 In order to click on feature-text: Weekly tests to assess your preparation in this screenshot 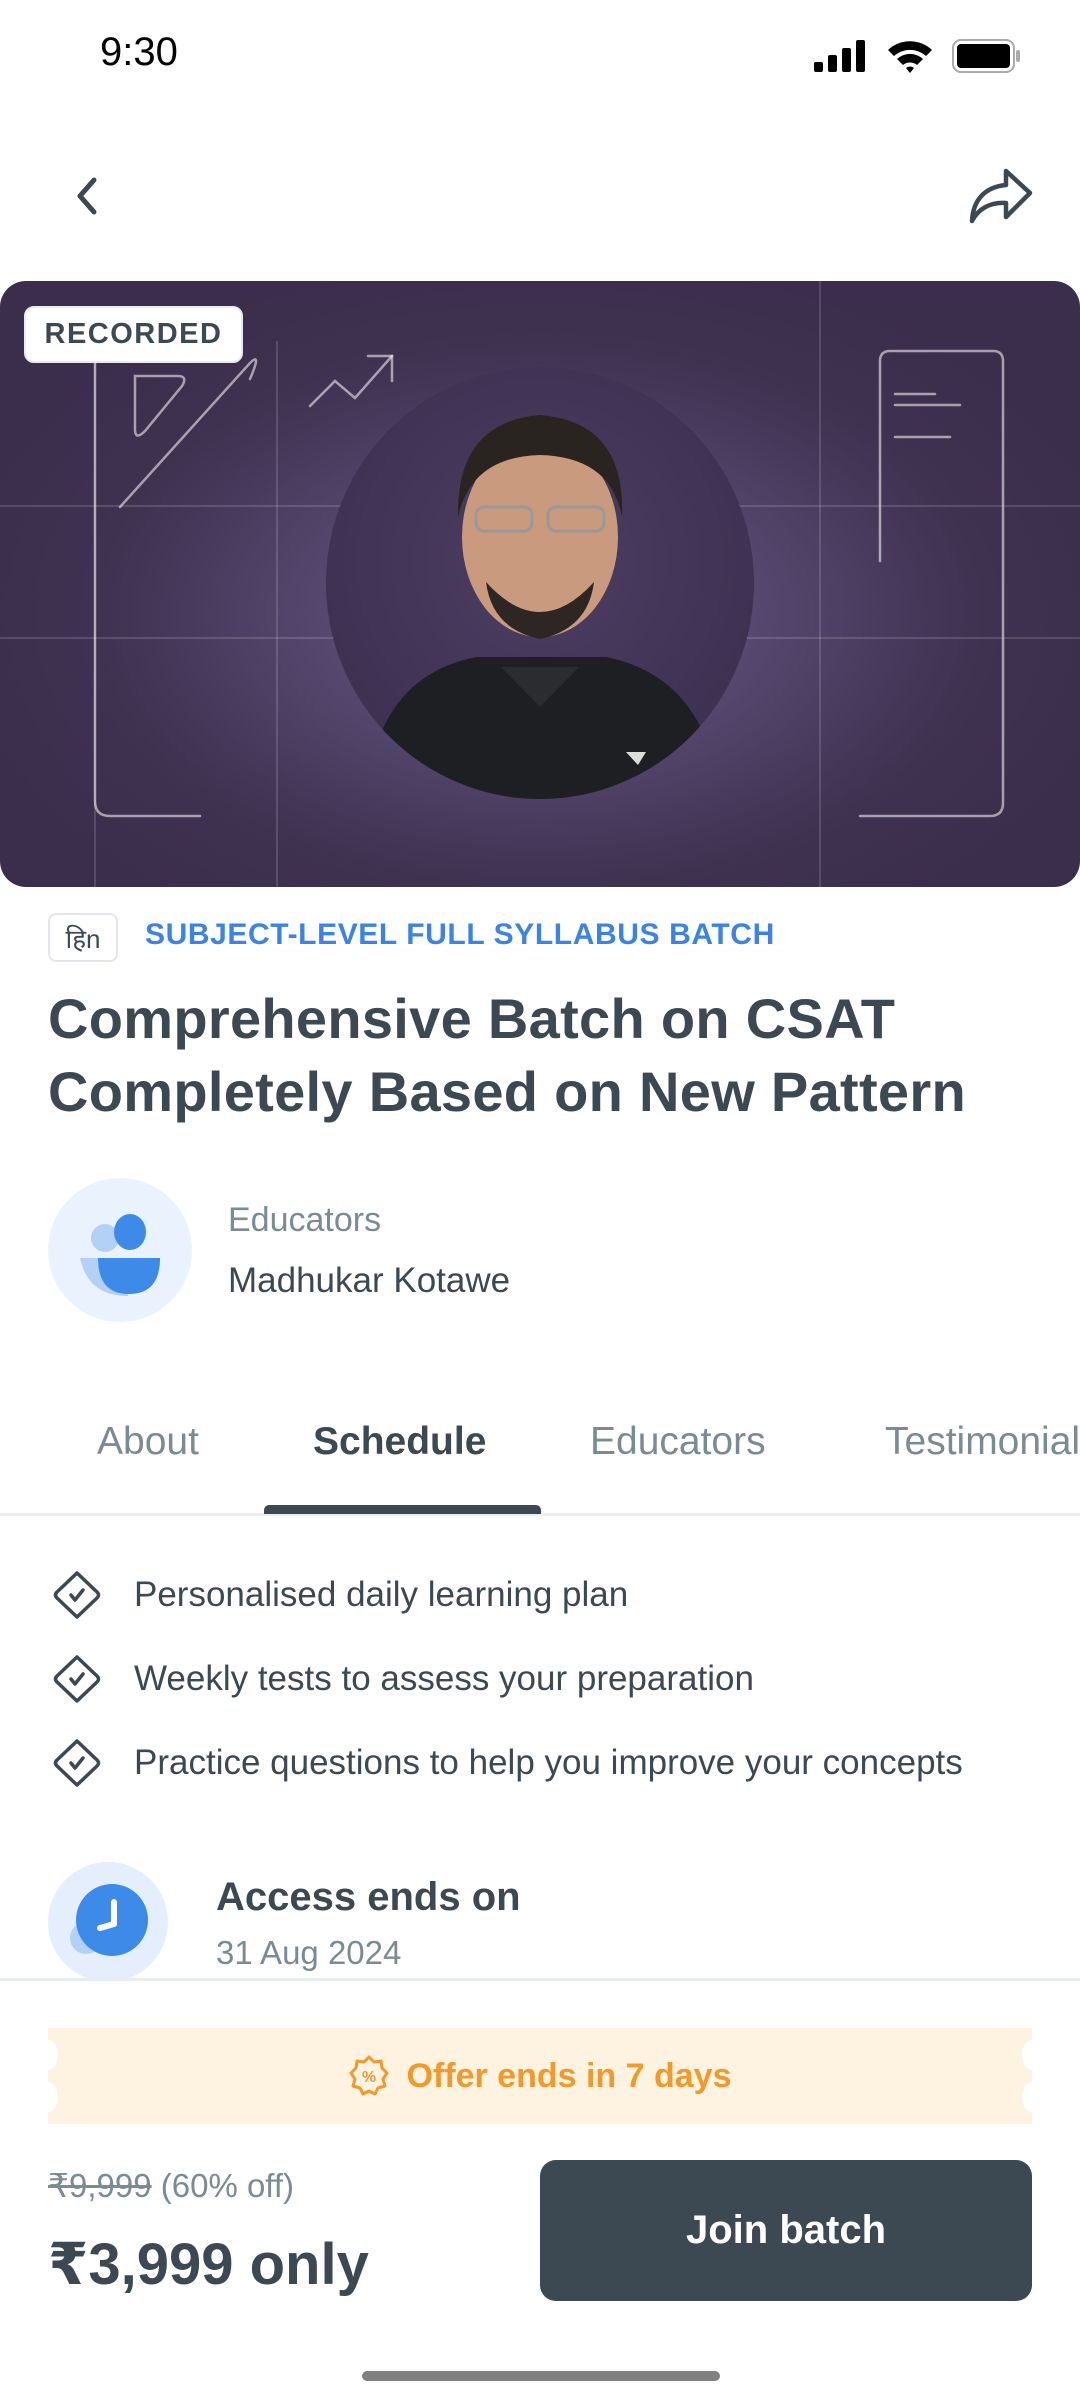, I will do `click(444, 1678)`.